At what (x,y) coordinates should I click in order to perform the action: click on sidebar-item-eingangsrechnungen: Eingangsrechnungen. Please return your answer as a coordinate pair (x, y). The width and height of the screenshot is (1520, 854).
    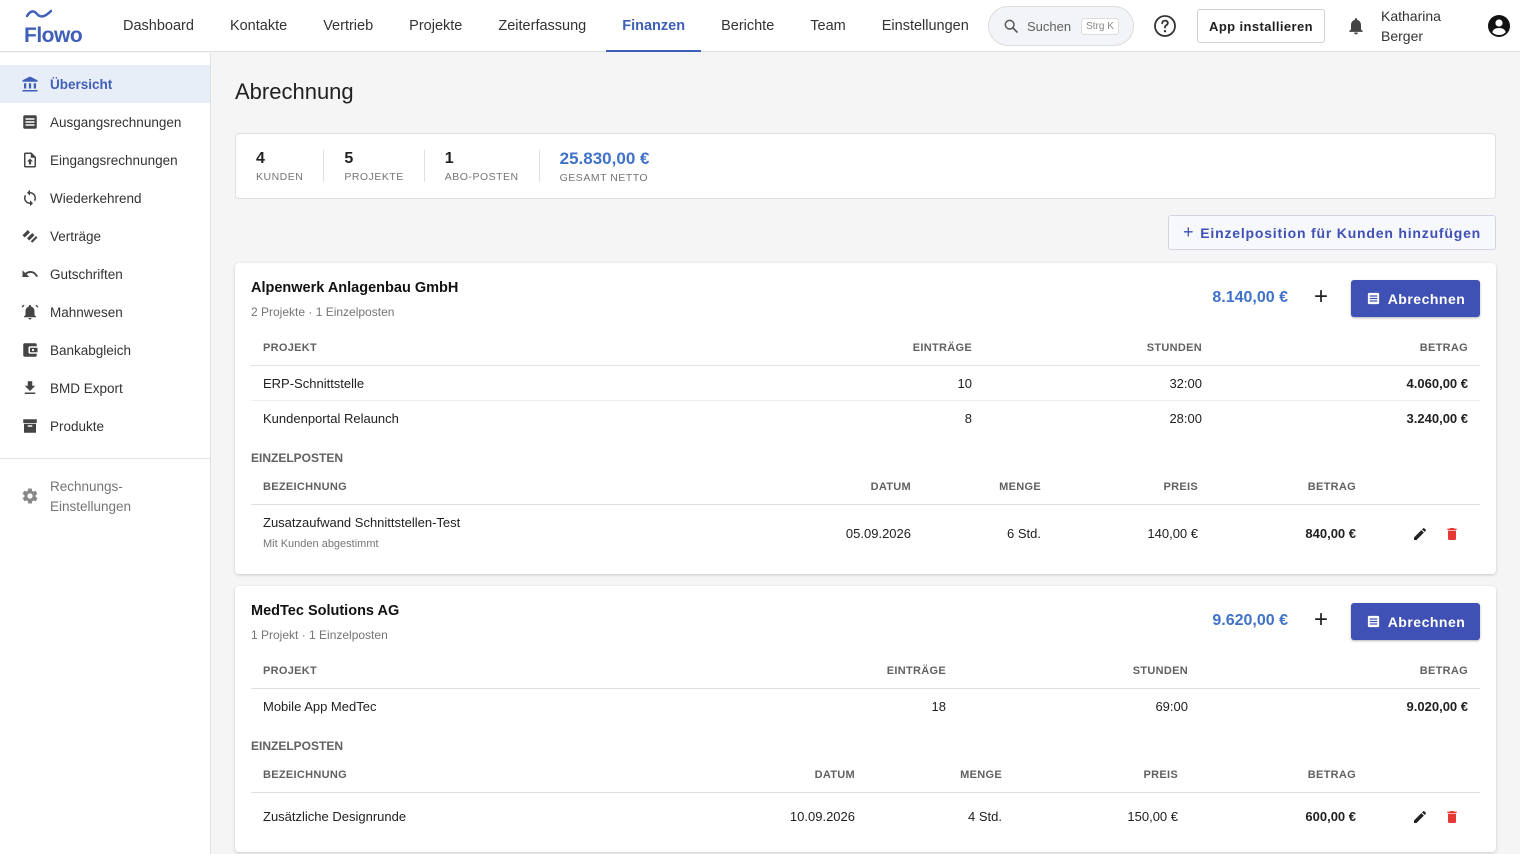
    Looking at the image, I should click on (105, 160).